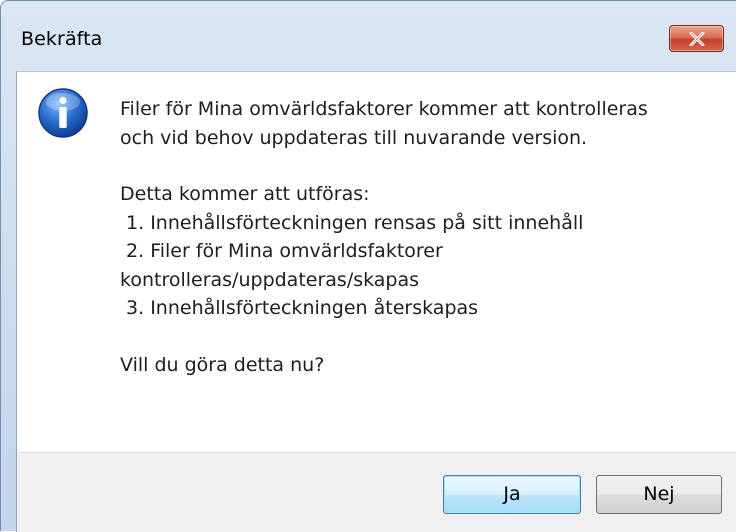  What do you see at coordinates (63, 113) in the screenshot?
I see `information-icon` at bounding box center [63, 113].